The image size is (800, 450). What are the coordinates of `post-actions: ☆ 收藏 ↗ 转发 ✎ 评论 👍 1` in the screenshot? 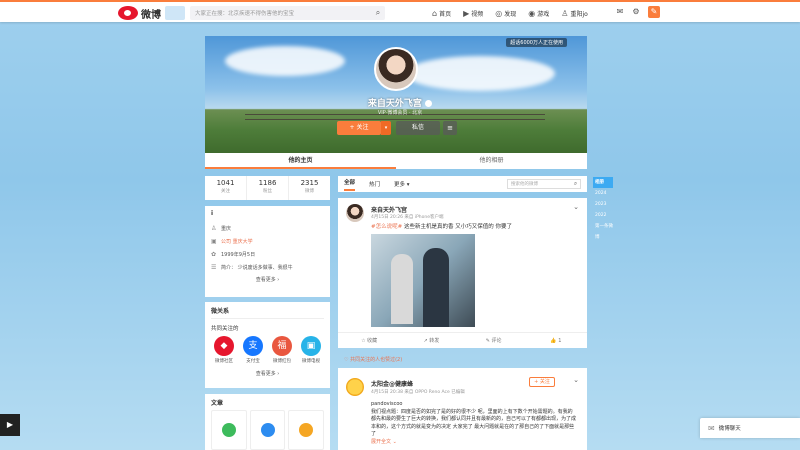 It's located at (462, 340).